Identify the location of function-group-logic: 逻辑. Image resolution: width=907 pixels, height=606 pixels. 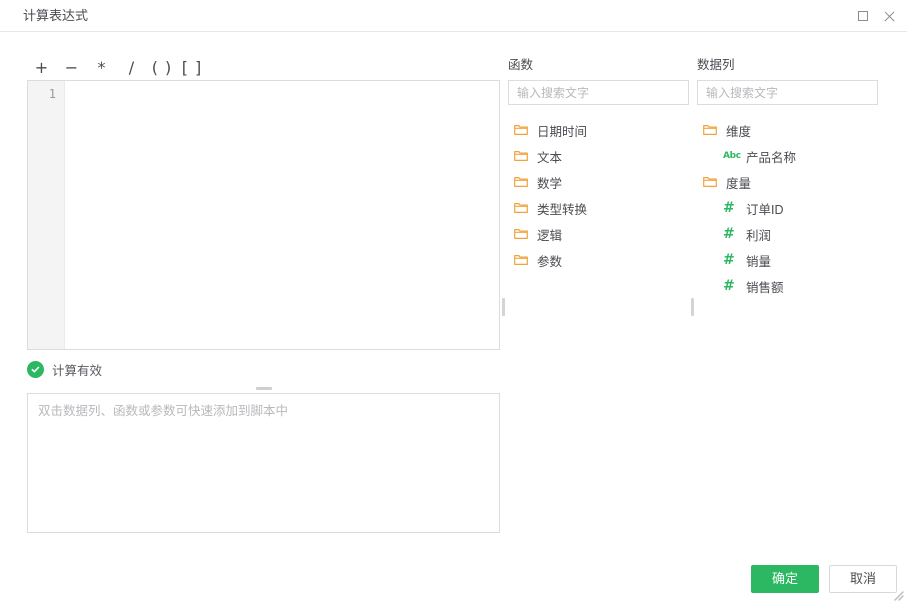
(598, 234).